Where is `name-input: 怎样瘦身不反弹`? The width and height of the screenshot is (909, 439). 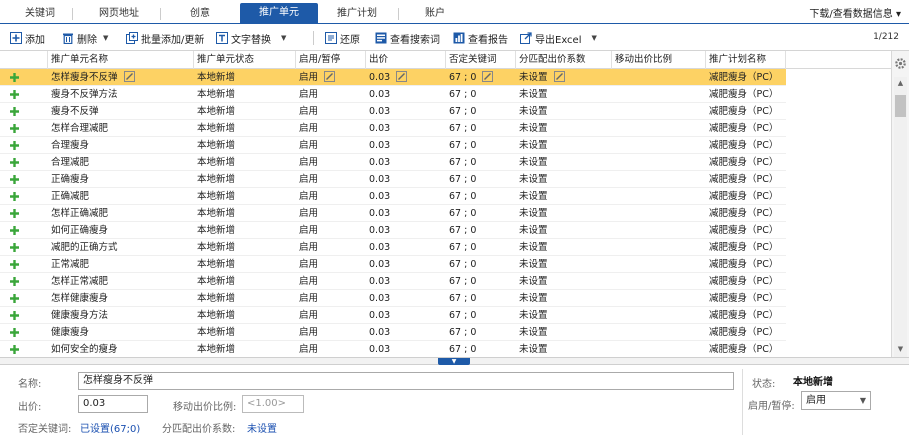
name-input: 怎样瘦身不反弹 is located at coordinates (406, 381).